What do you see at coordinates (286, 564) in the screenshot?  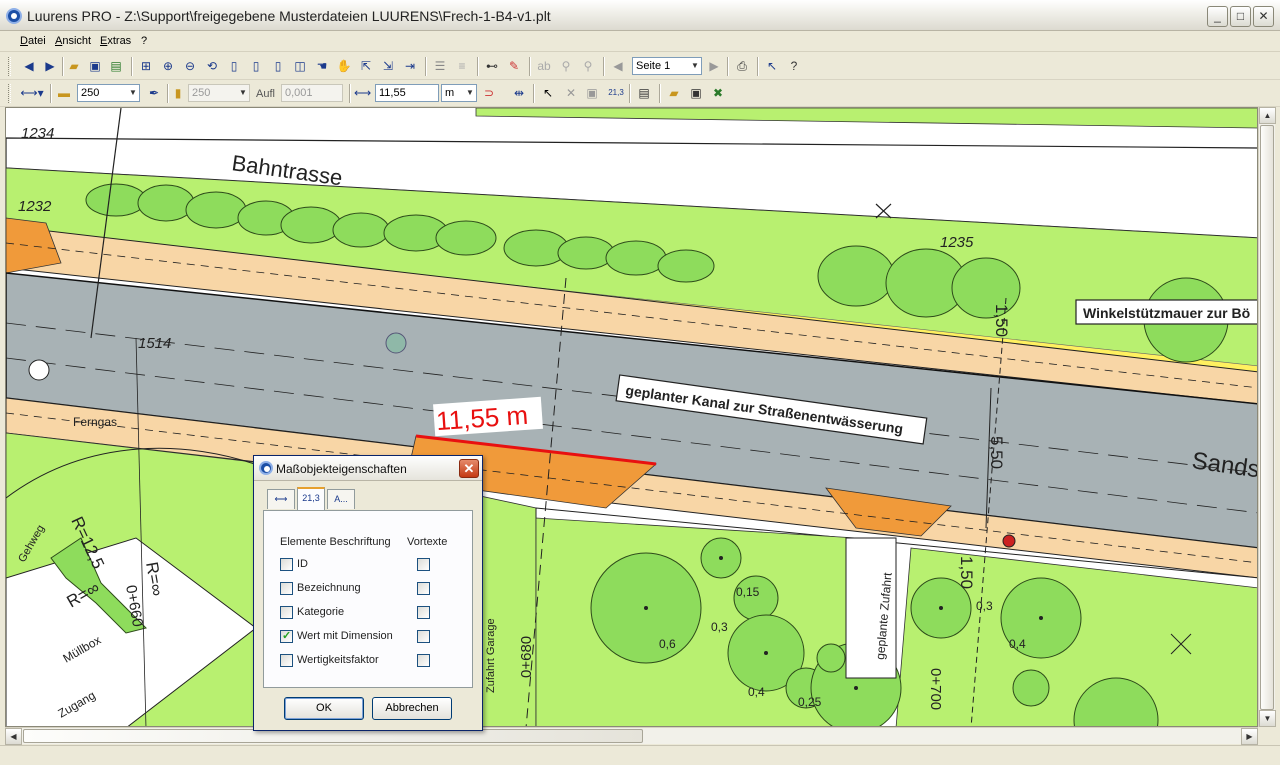 I see `checkbox-id` at bounding box center [286, 564].